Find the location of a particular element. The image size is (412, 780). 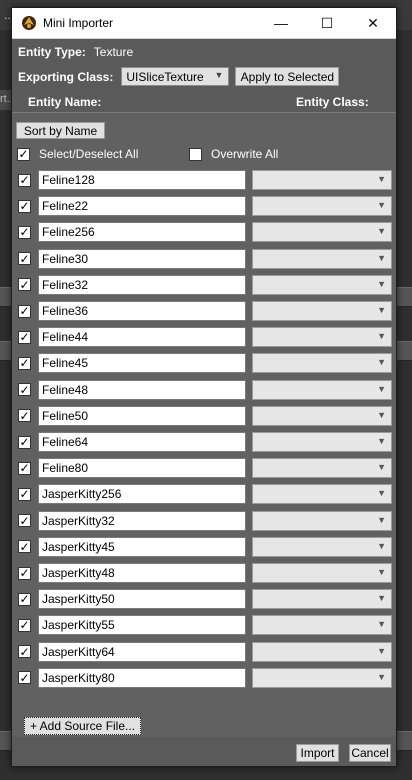

window-title: Mini Importer is located at coordinates (78, 23).